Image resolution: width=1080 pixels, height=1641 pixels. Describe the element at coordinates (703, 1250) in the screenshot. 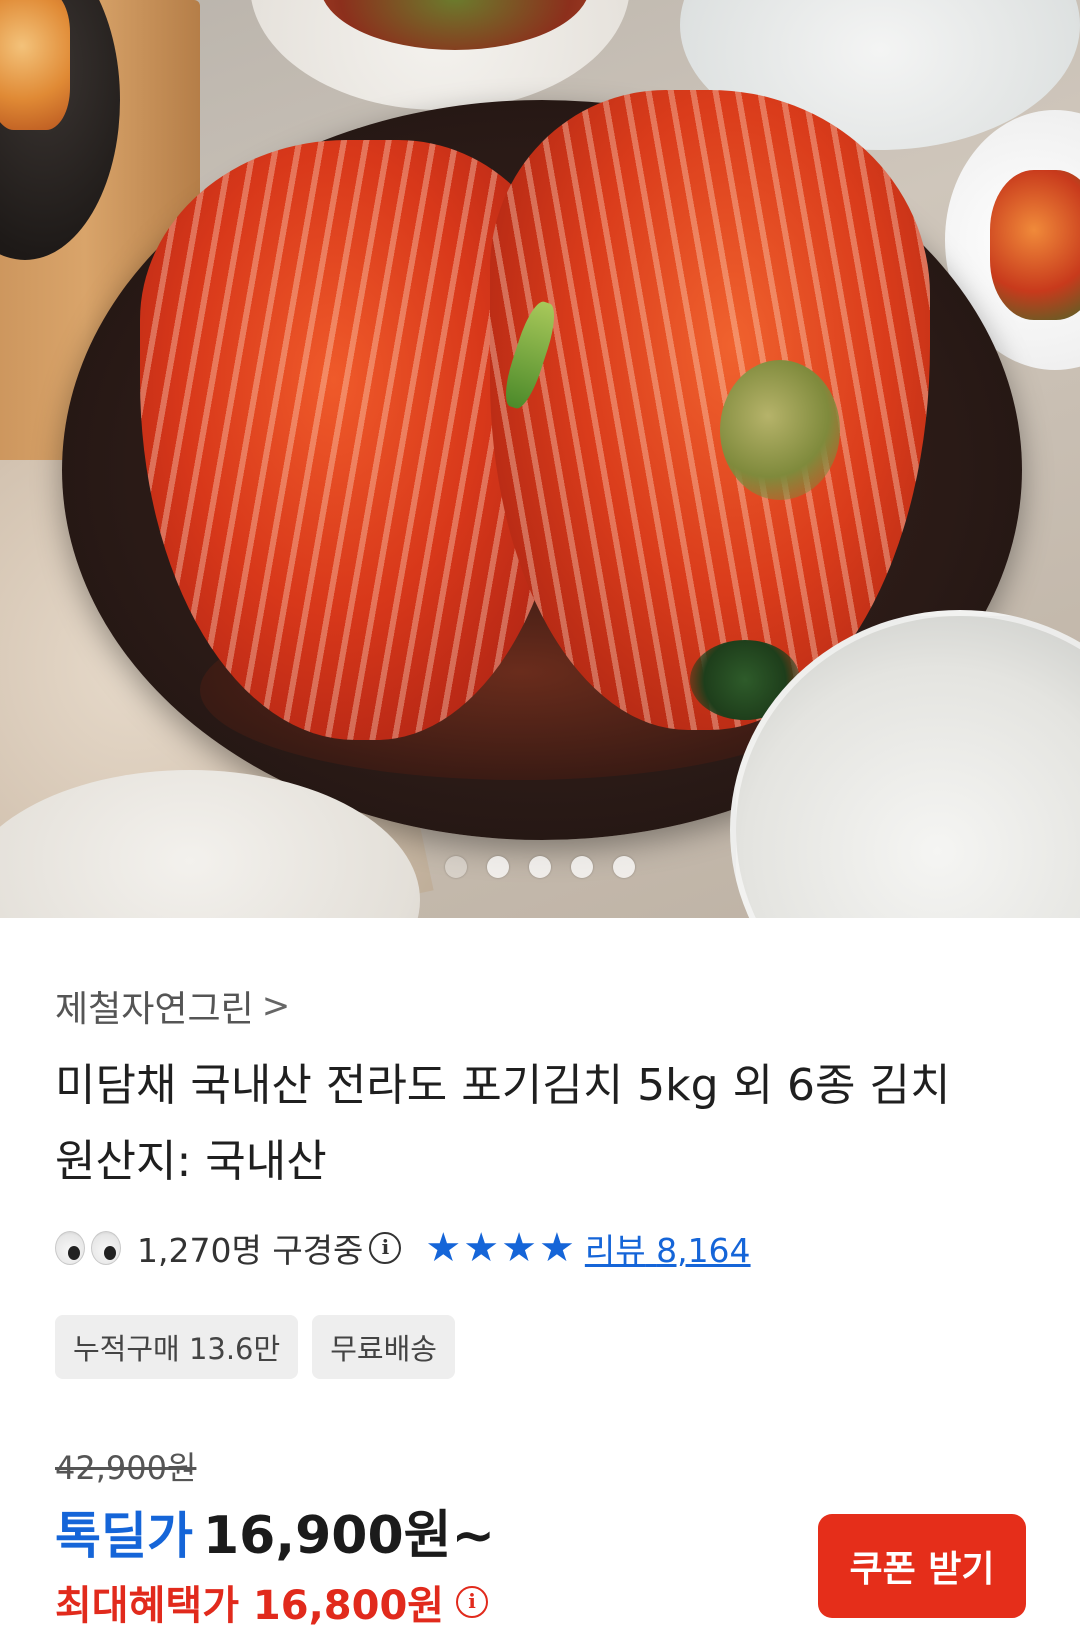

I see `review-count: 8,164` at that location.